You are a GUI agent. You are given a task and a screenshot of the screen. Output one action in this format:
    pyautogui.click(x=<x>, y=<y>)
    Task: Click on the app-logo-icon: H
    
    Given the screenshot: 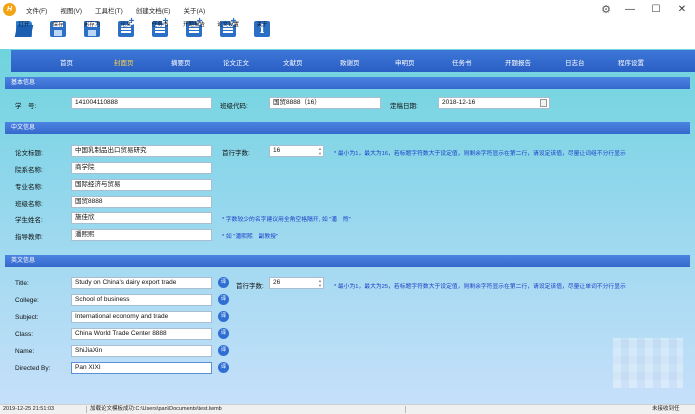 What is the action you would take?
    pyautogui.click(x=9, y=9)
    